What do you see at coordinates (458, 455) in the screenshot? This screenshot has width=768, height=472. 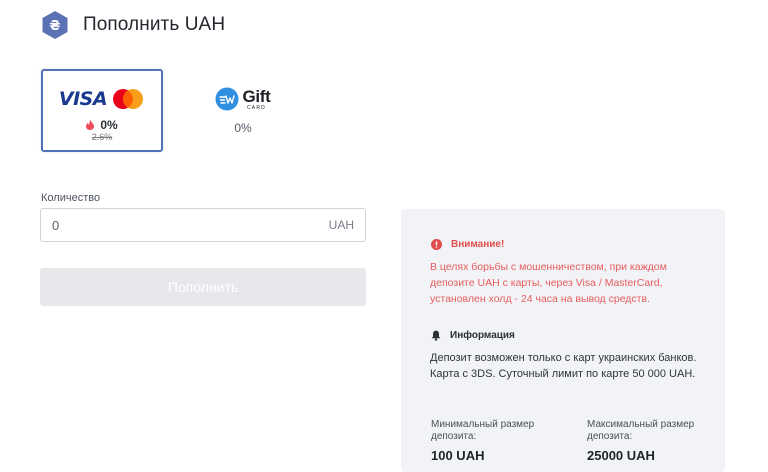 I see `min-deposit-value: 100 UAH` at bounding box center [458, 455].